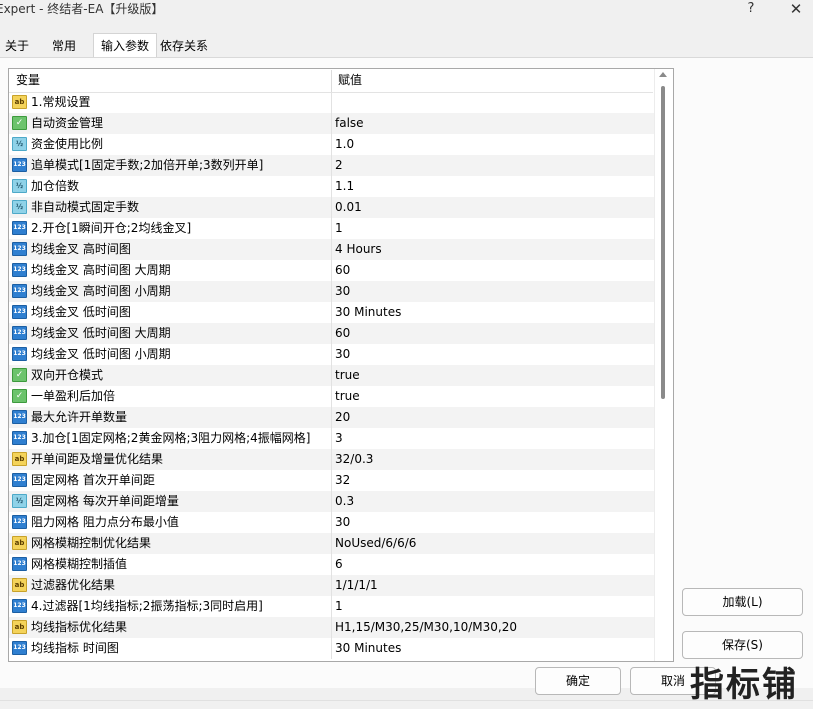 This screenshot has height=709, width=813. What do you see at coordinates (147, 606) in the screenshot?
I see `variable-name: 4.过滤器[1均线指标;2振荡指标;3同时启用]` at bounding box center [147, 606].